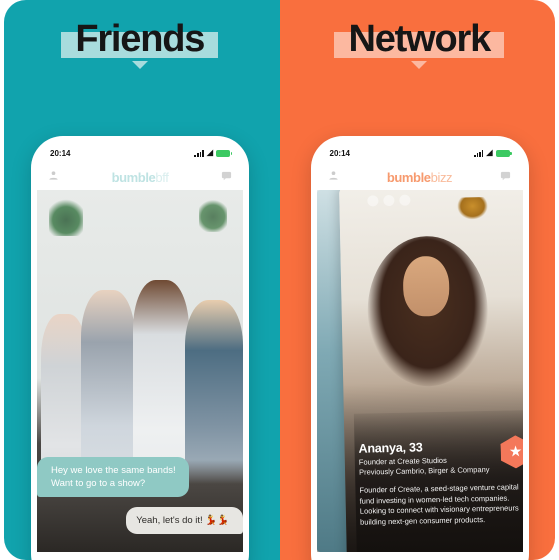  I want to click on chat-row-outgoing: Yeah, let's do it! 💃💃, so click(144, 520).